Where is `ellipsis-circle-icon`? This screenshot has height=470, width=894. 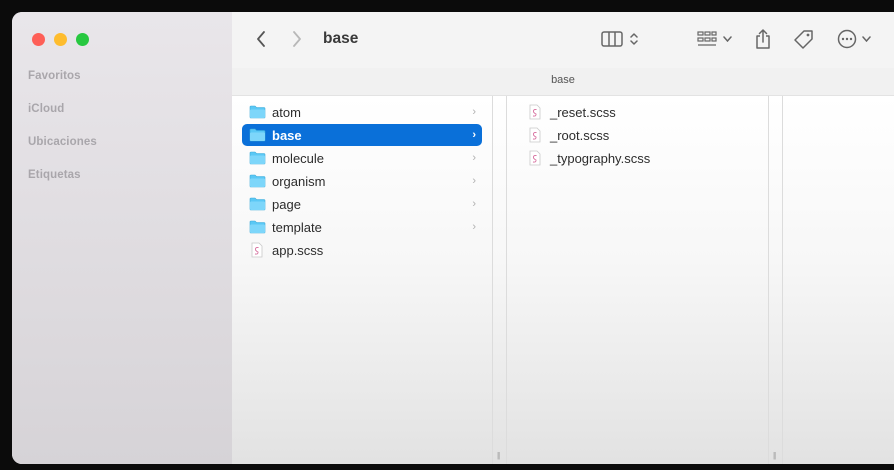
ellipsis-circle-icon is located at coordinates (847, 39).